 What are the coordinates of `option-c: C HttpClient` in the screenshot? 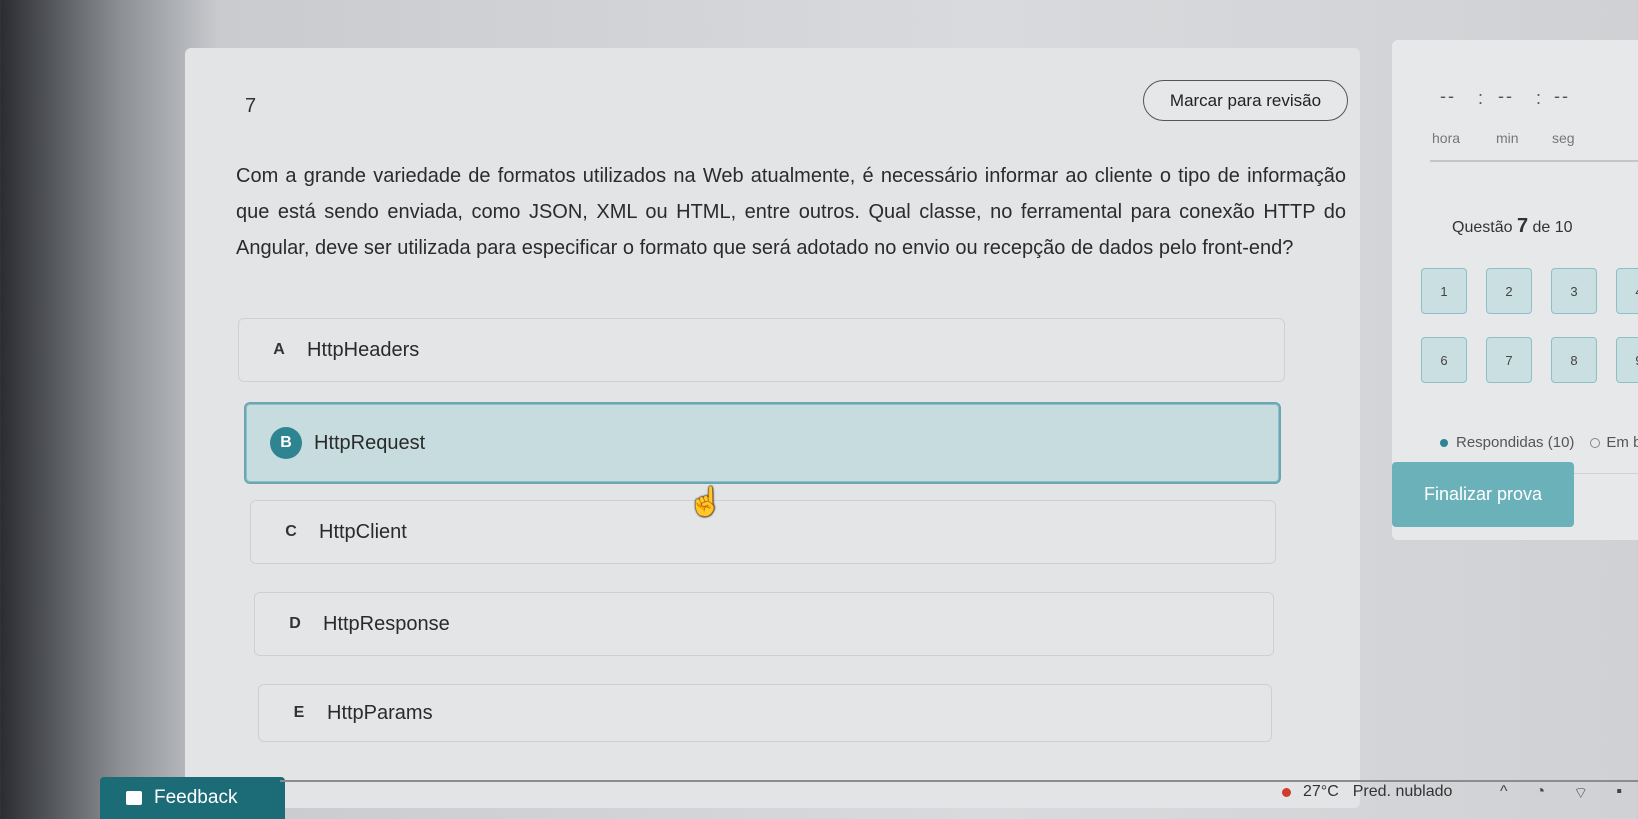 It's located at (763, 532).